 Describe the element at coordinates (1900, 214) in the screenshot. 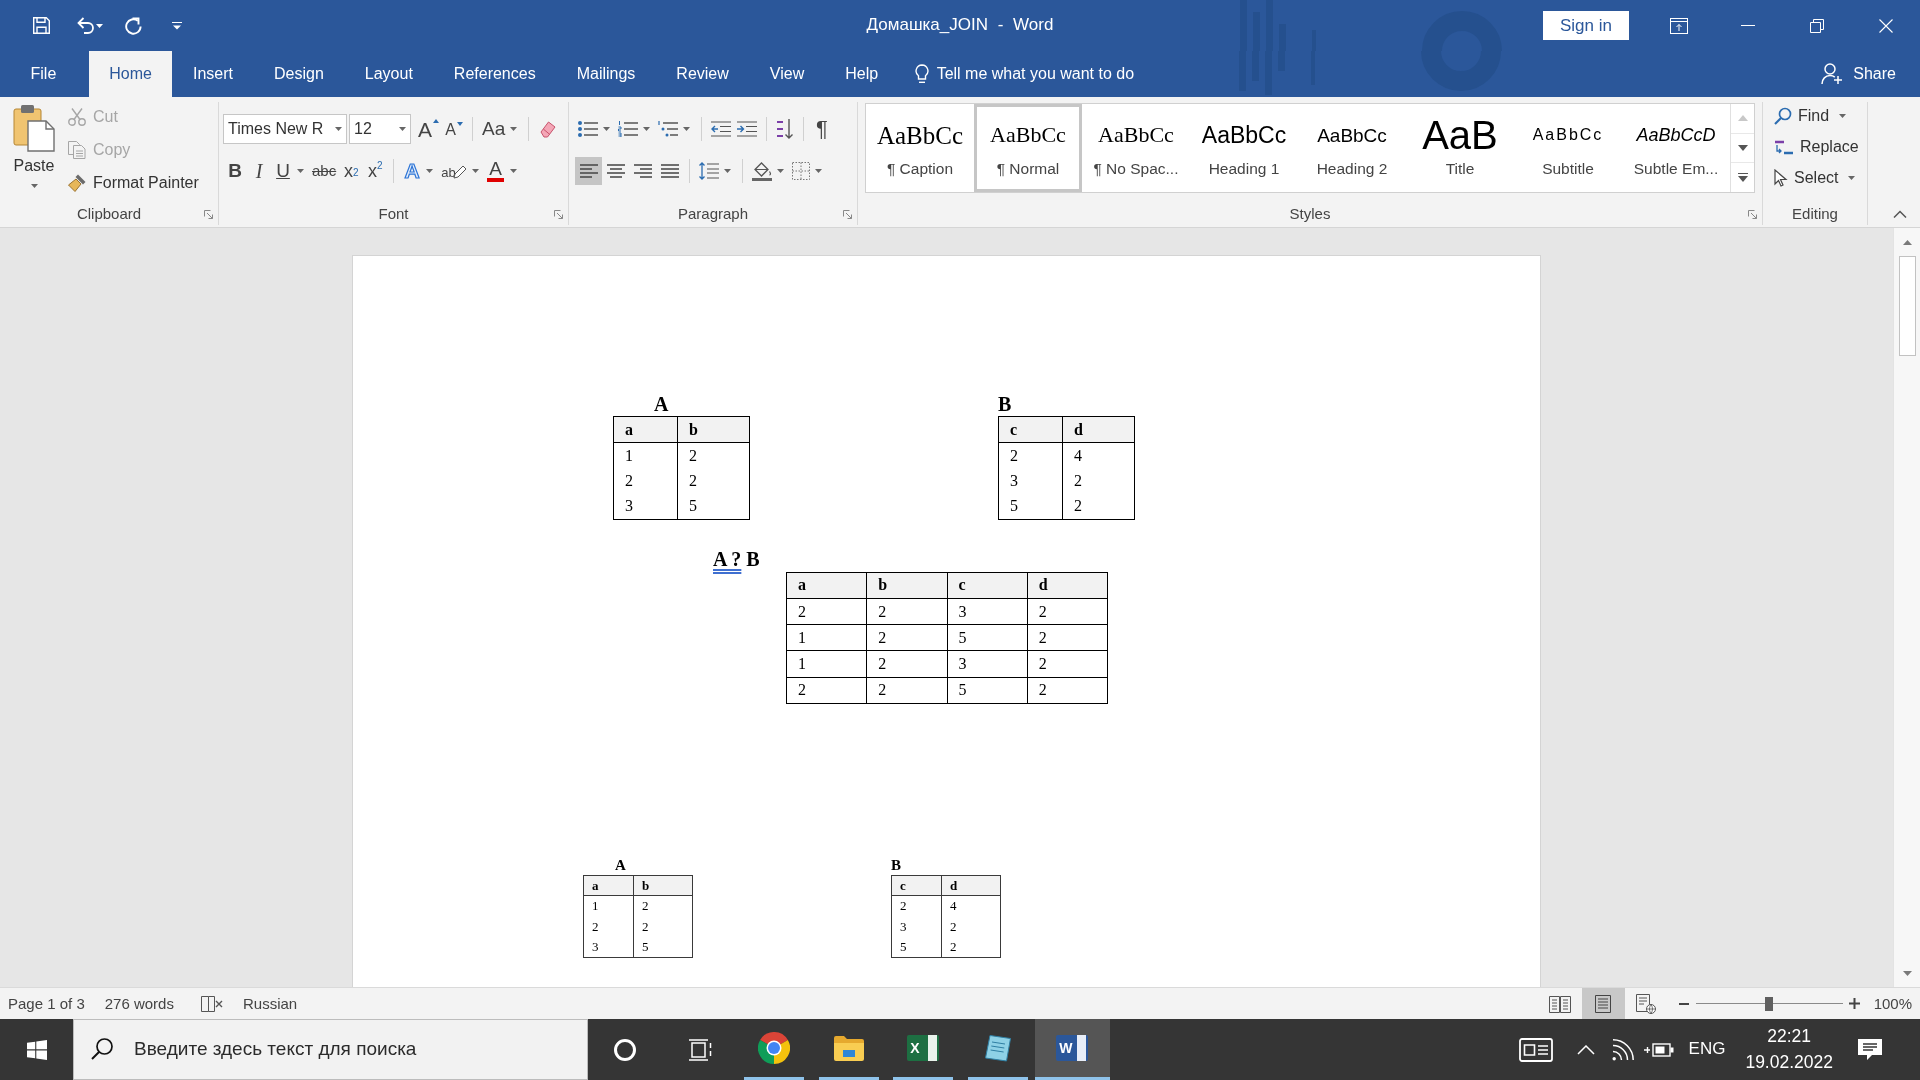

I see `collapse-ribbon-icon` at that location.